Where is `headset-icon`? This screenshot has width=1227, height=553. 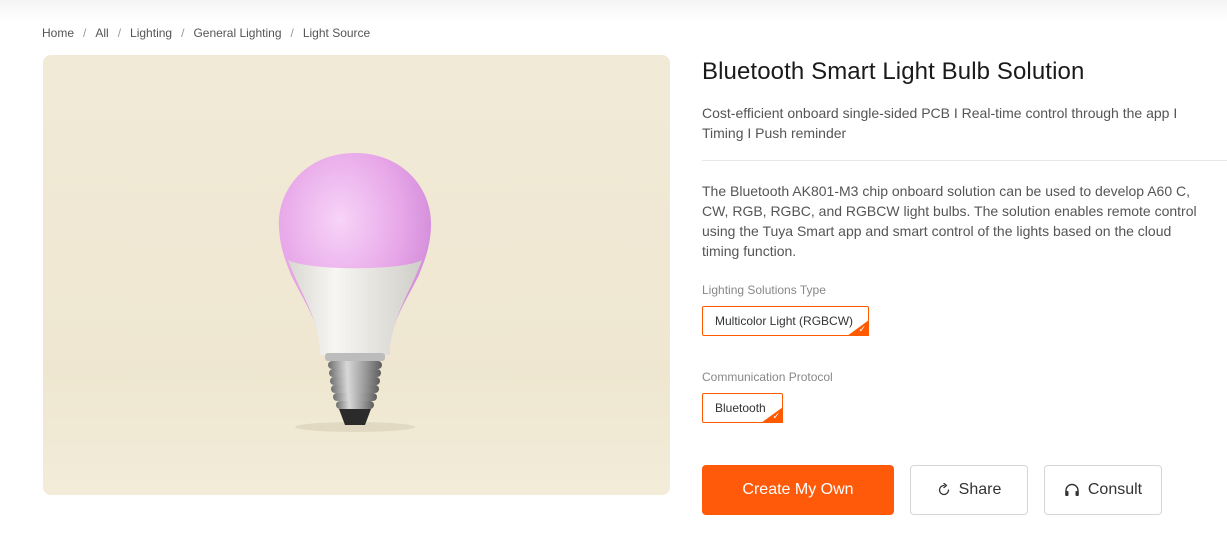
headset-icon is located at coordinates (1072, 490).